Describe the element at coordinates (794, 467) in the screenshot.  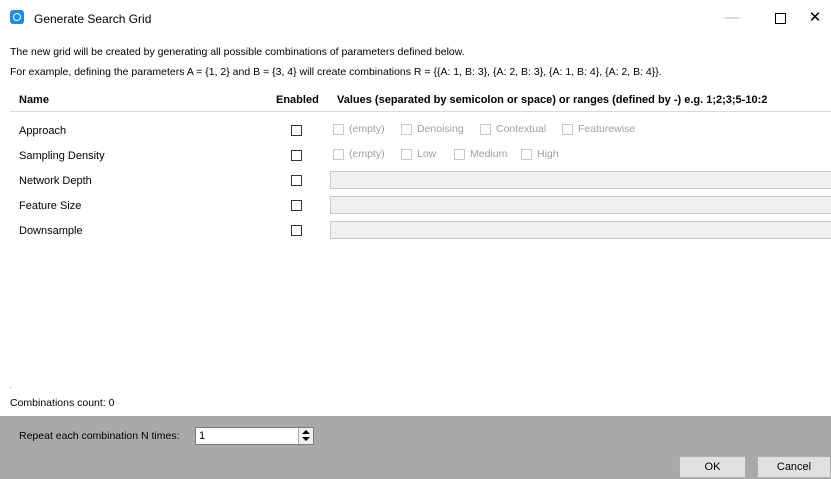
I see `cancel-button: Cancel` at that location.